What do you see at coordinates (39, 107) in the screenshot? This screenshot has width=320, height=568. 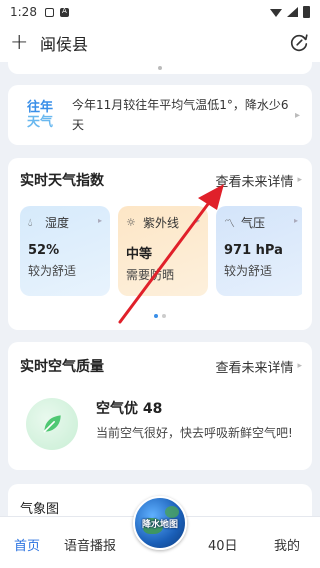 I see `history-logo-line1: 往年` at bounding box center [39, 107].